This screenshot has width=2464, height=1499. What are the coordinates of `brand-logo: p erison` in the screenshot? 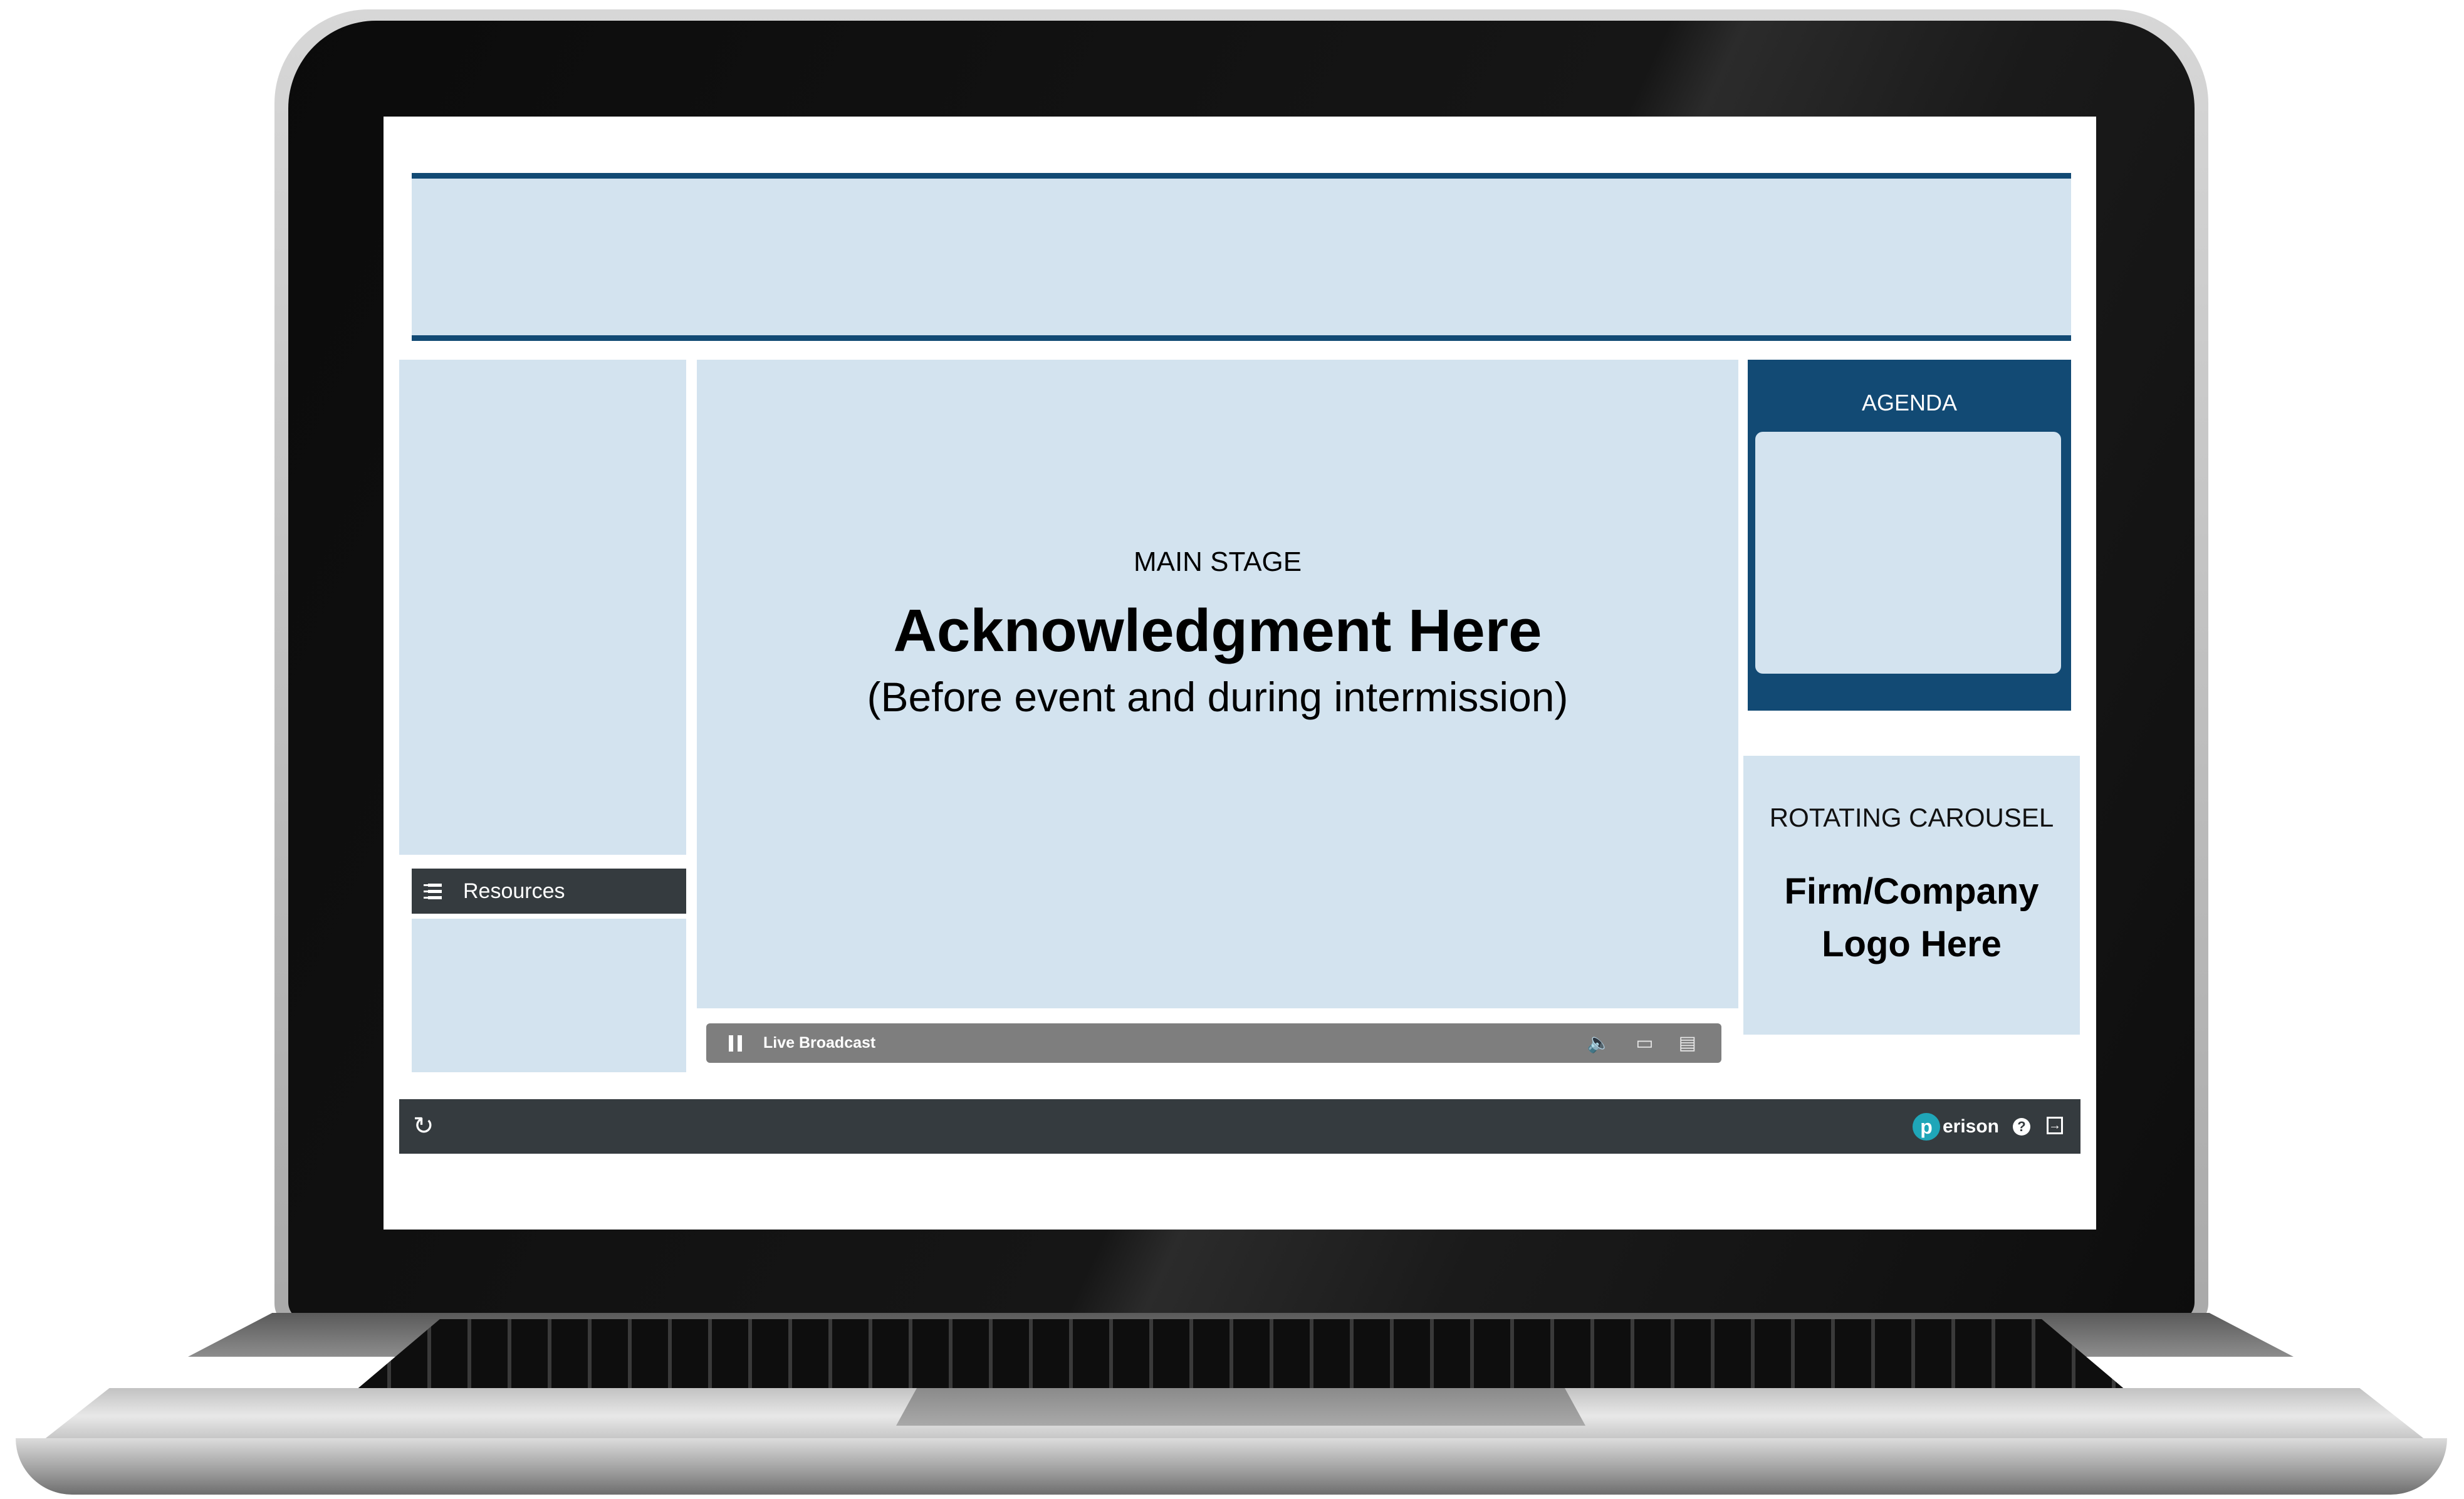 It's located at (1956, 1127).